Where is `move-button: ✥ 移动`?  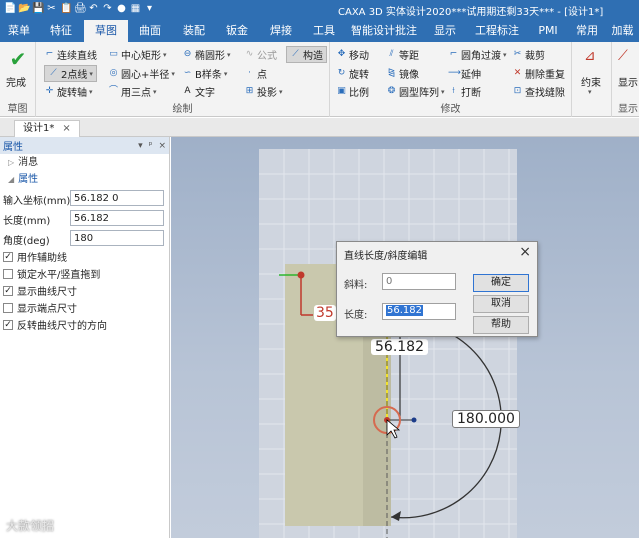 move-button: ✥ 移动 is located at coordinates (352, 54).